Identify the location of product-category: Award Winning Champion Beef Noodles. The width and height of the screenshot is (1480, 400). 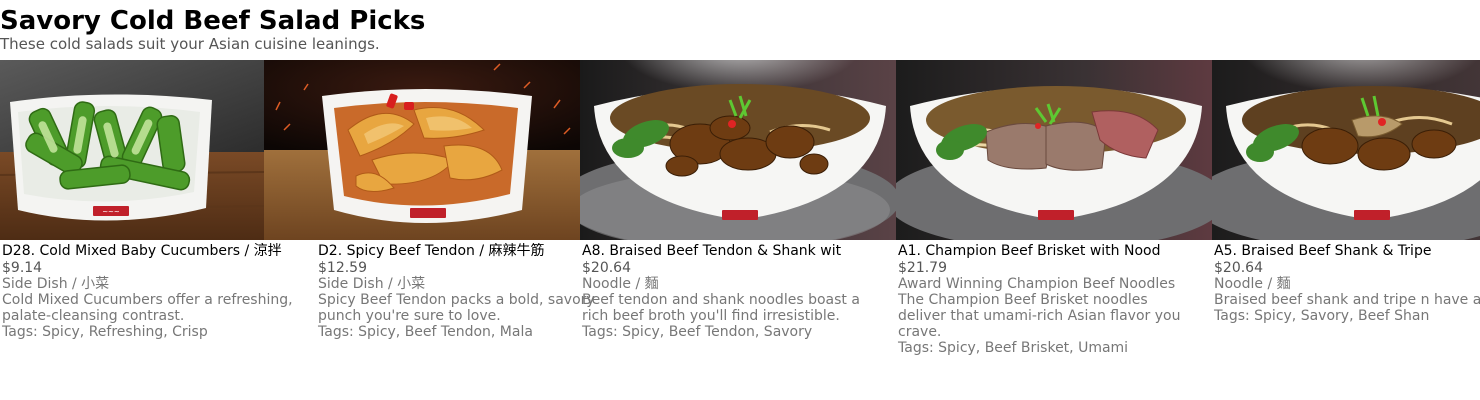
(1037, 284).